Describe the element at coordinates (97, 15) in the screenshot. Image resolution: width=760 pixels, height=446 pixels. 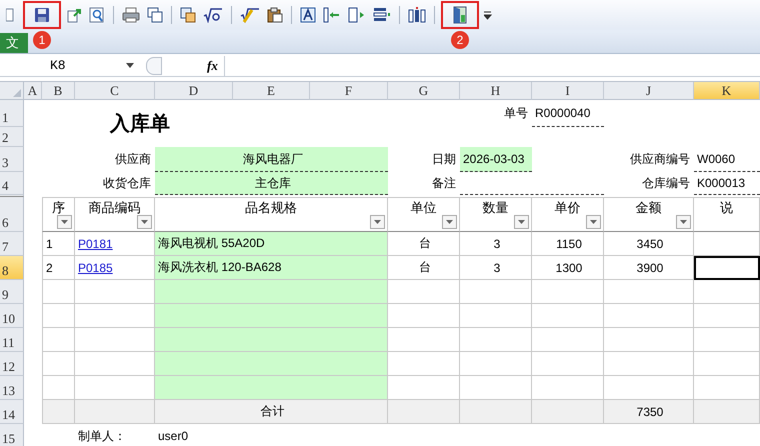
I see `preview-icon` at that location.